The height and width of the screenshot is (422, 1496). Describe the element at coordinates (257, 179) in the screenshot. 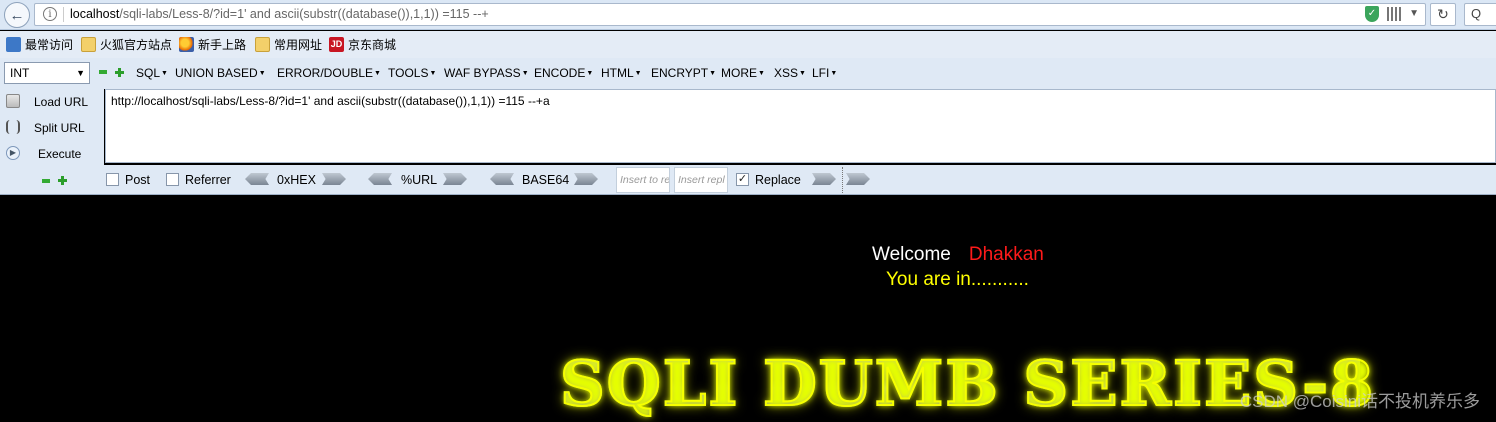

I see `hex-decode-arrow-icon` at that location.